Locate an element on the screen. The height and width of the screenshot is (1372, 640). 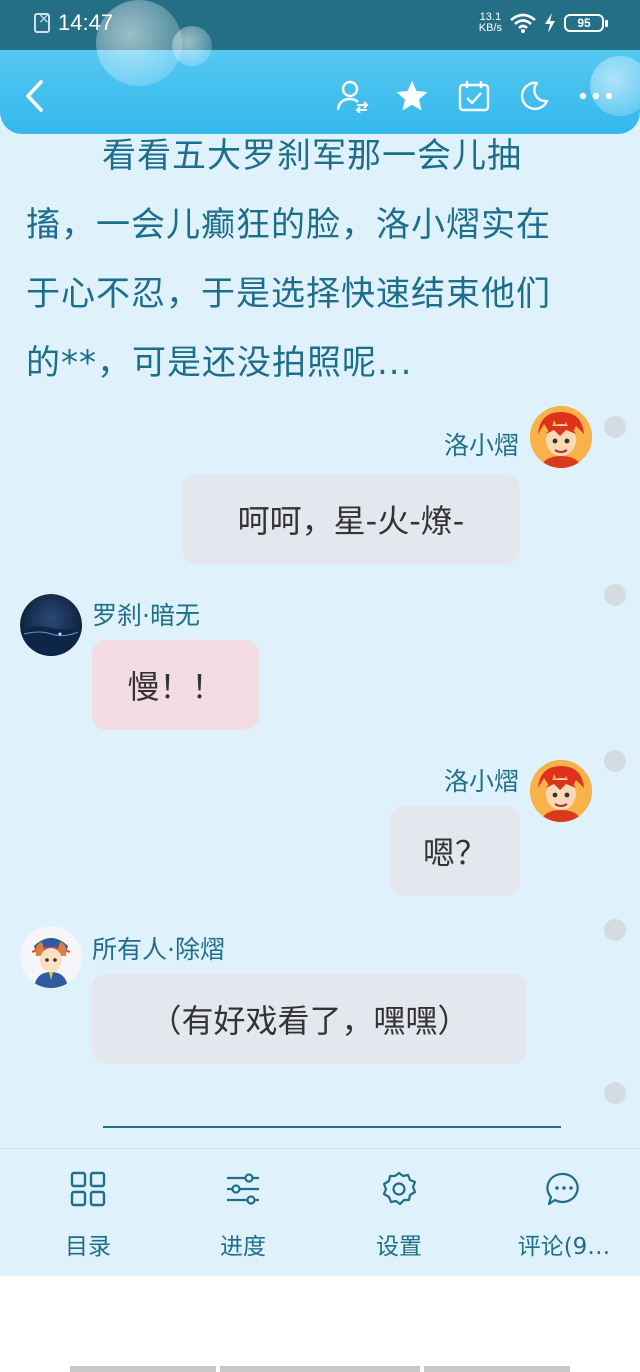
charging-bolt-icon is located at coordinates (550, 23).